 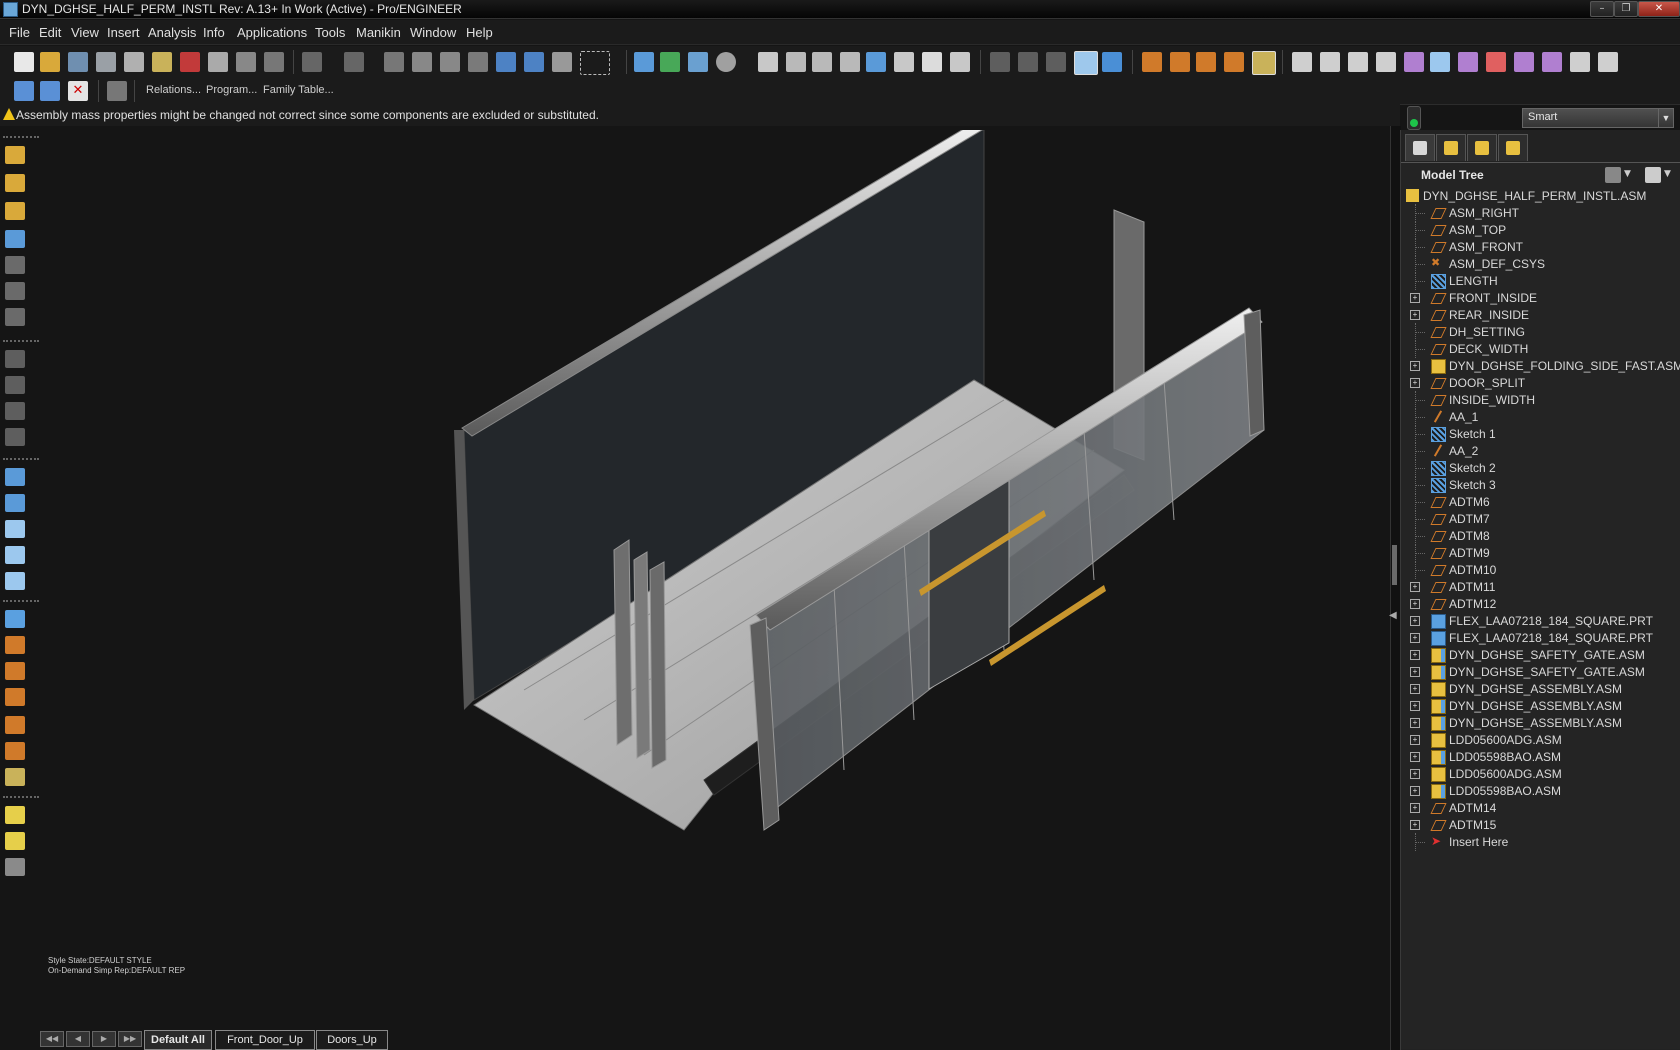 What do you see at coordinates (15, 503) in the screenshot?
I see `pattern-feature-icon` at bounding box center [15, 503].